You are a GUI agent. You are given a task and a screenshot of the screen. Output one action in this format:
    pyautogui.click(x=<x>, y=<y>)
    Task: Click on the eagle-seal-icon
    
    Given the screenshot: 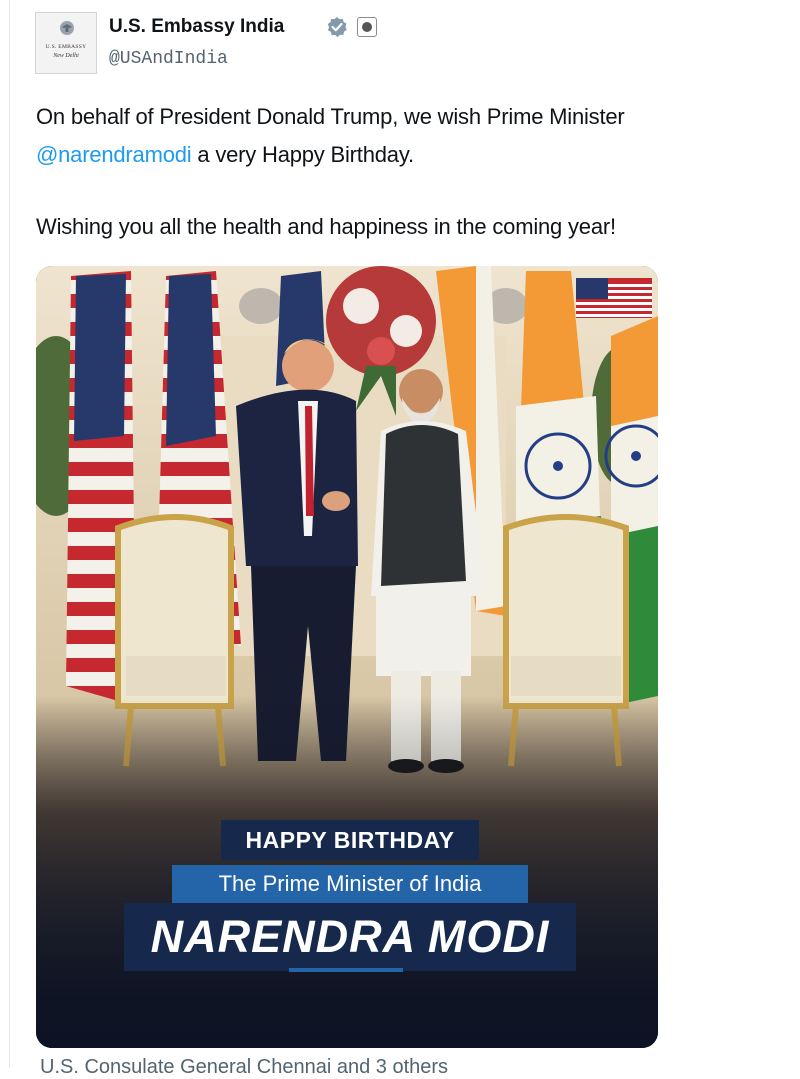 What is the action you would take?
    pyautogui.click(x=67, y=28)
    